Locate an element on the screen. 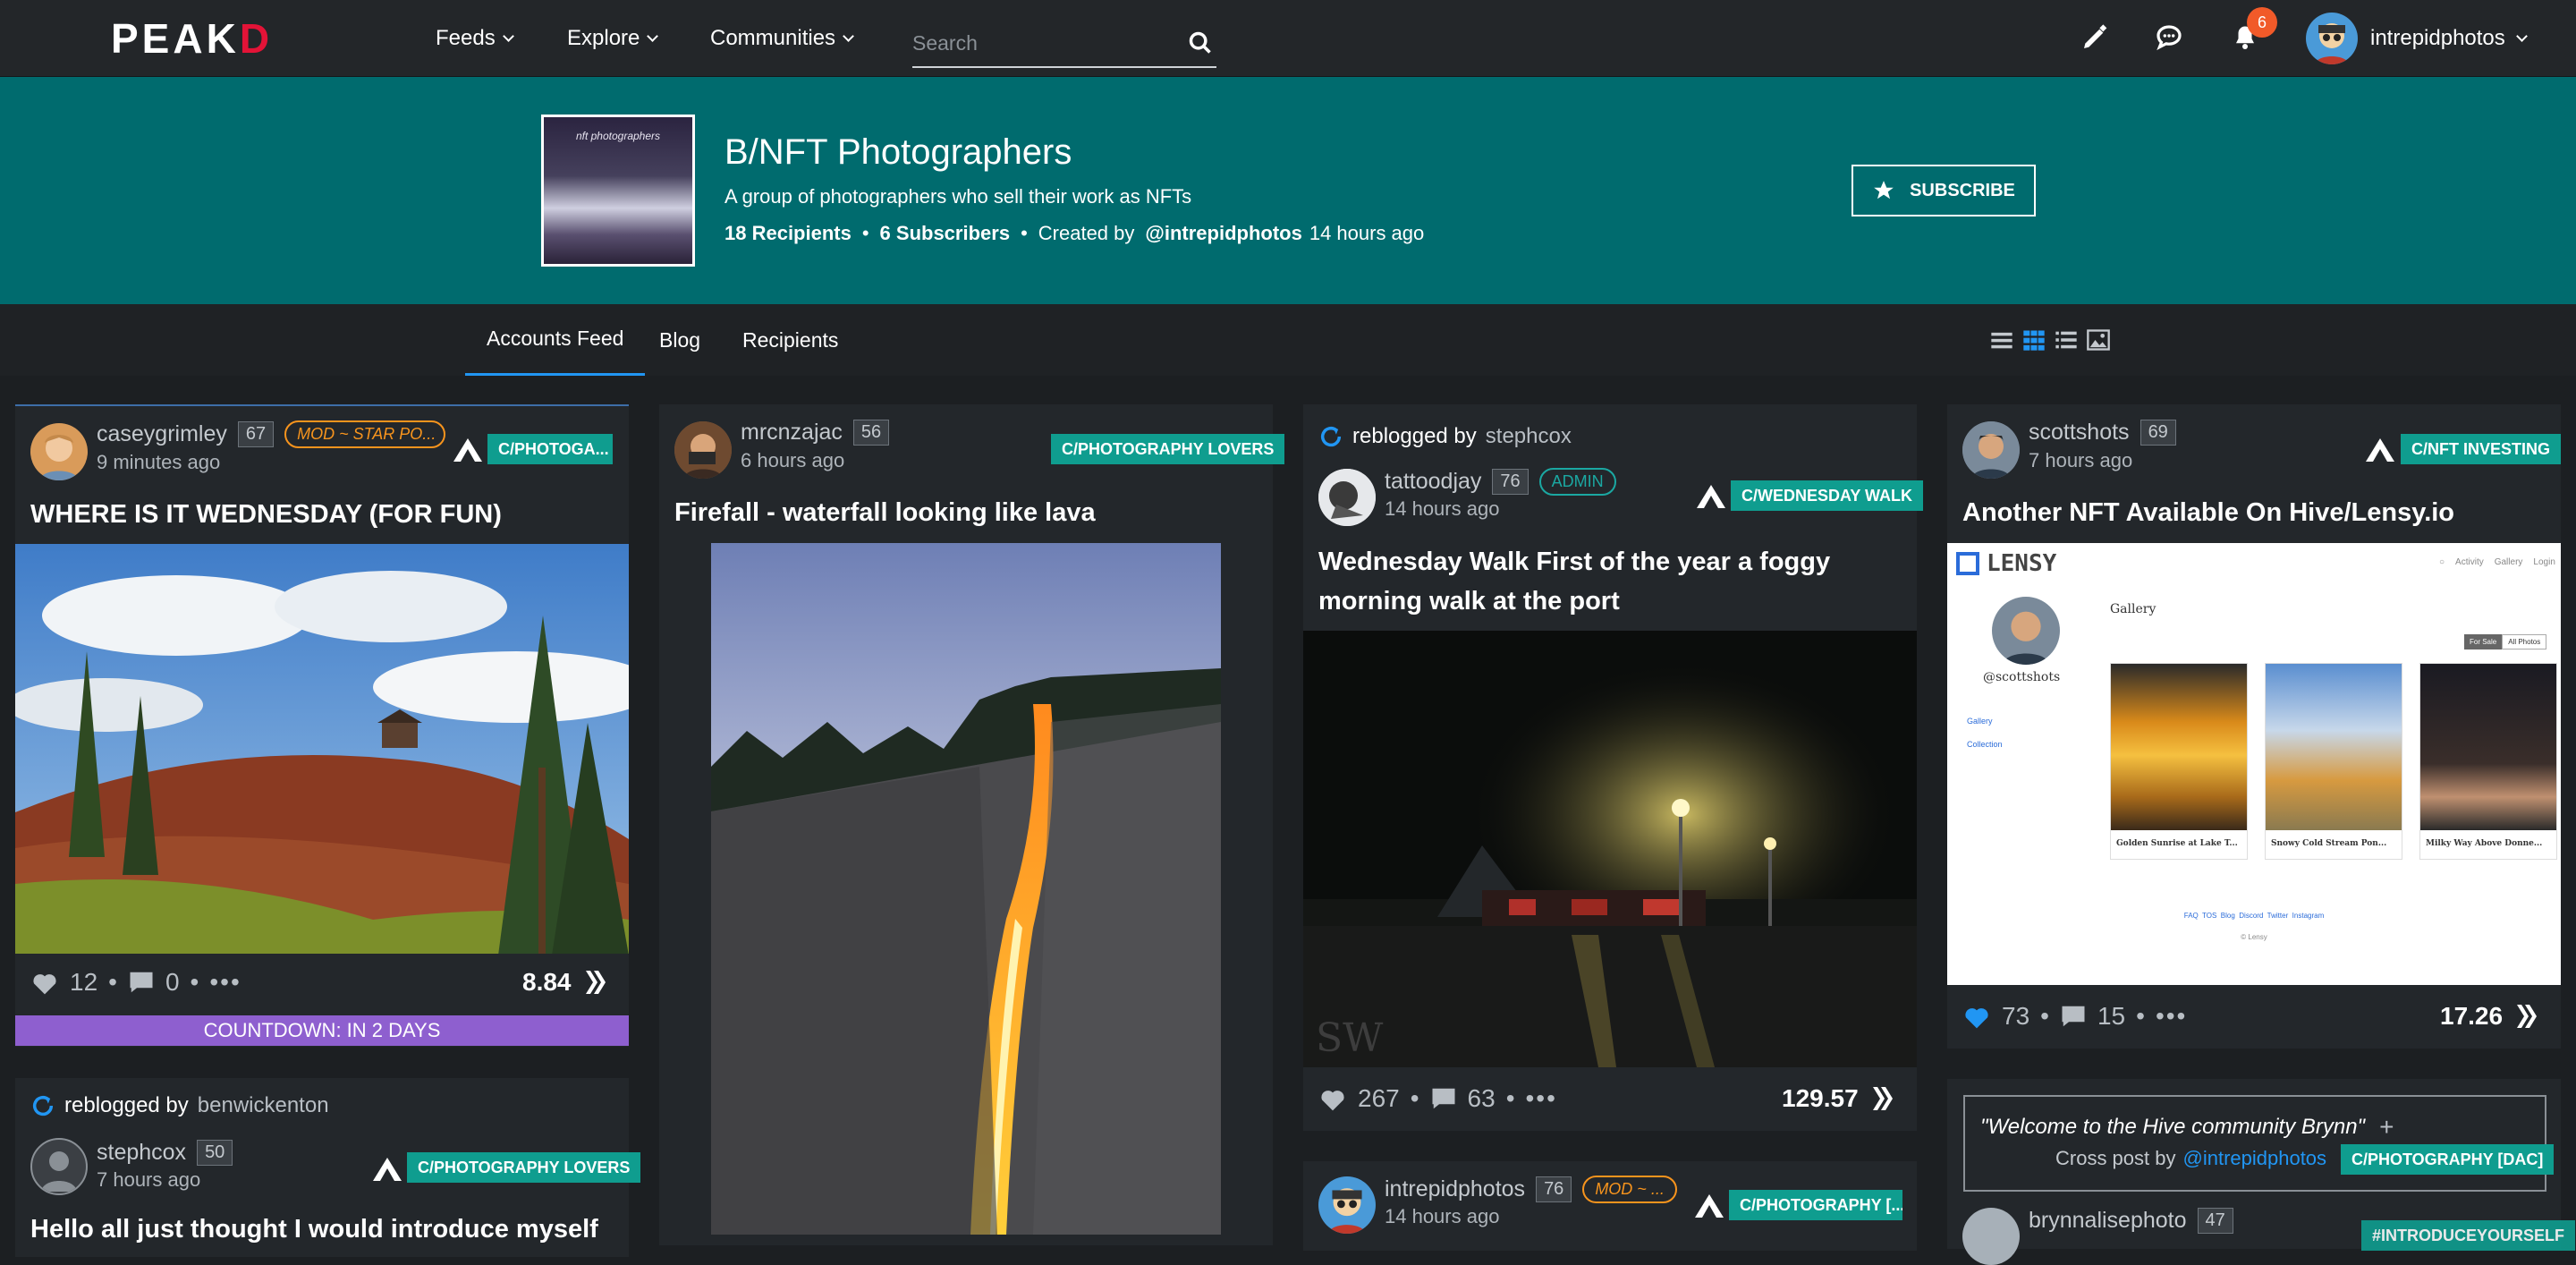 Image resolution: width=2576 pixels, height=1265 pixels. list-view-icon is located at coordinates (2001, 339).